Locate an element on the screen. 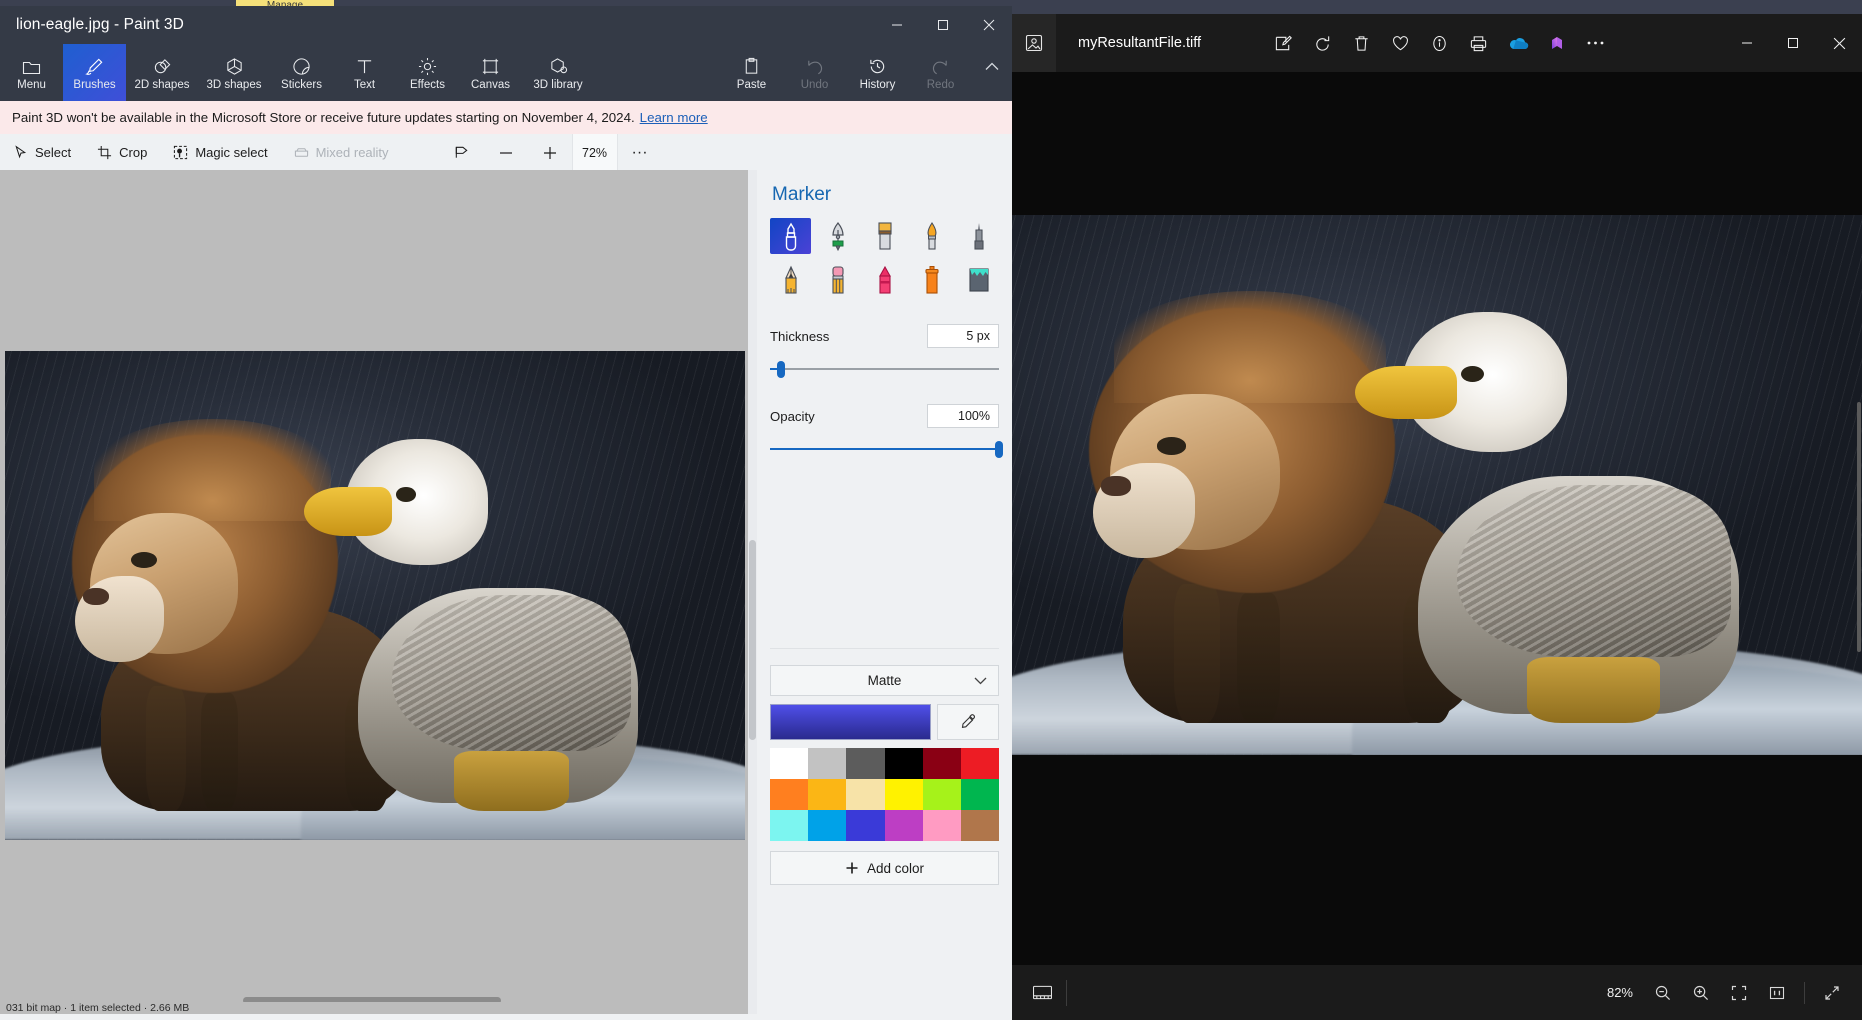 The image size is (1862, 1020). designer-icon is located at coordinates (1556, 43).